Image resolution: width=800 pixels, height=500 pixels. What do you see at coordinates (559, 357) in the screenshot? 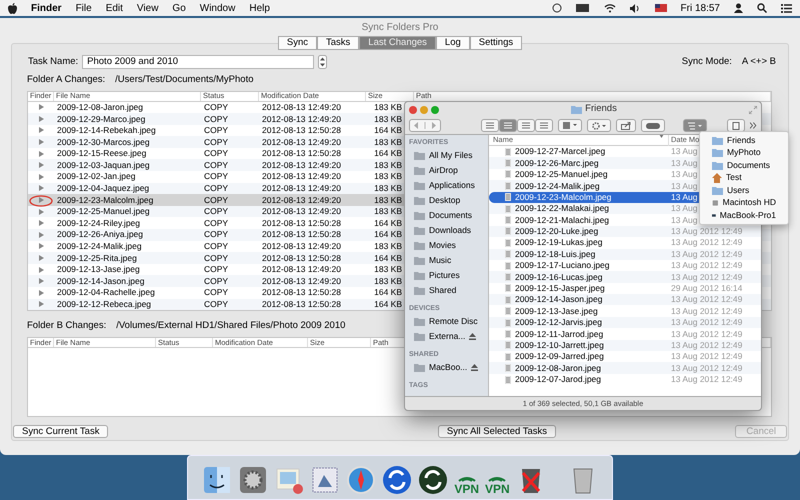
I see `file-name: 2009-12-09-Jarred.jpeg` at bounding box center [559, 357].